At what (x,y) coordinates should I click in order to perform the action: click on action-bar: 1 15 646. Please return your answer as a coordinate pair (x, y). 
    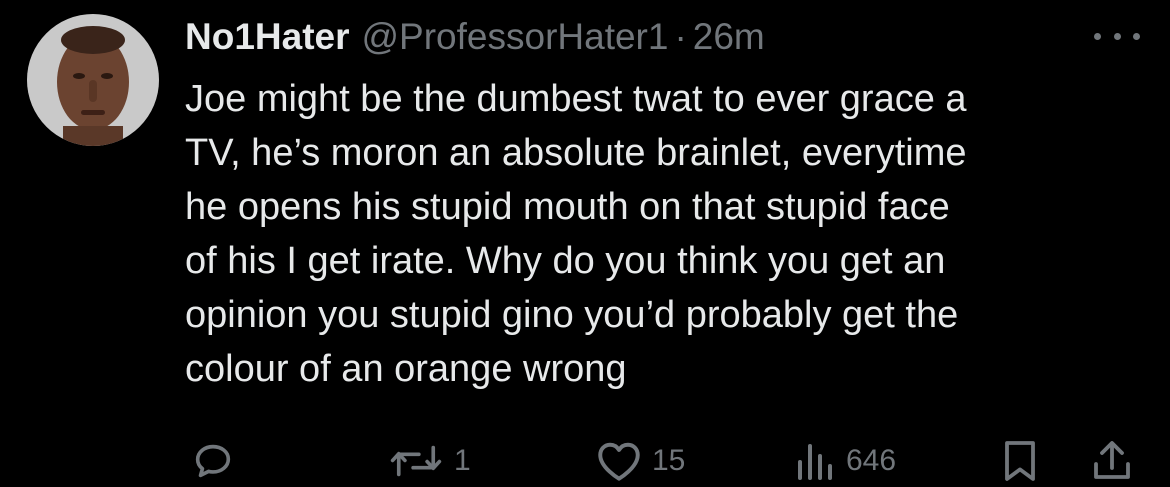
    Looking at the image, I should click on (585, 461).